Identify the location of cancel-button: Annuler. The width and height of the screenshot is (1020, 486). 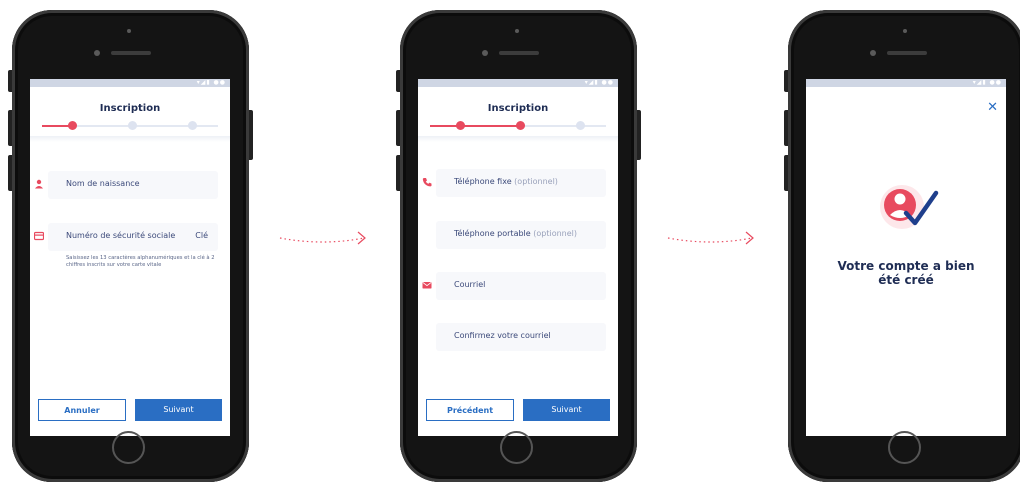
(82, 410).